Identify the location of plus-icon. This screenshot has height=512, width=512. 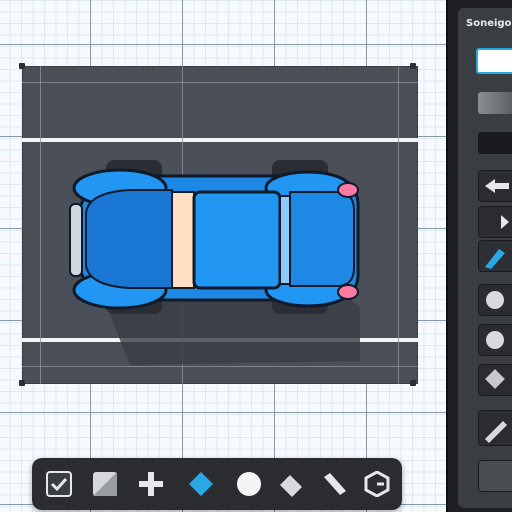
(151, 484).